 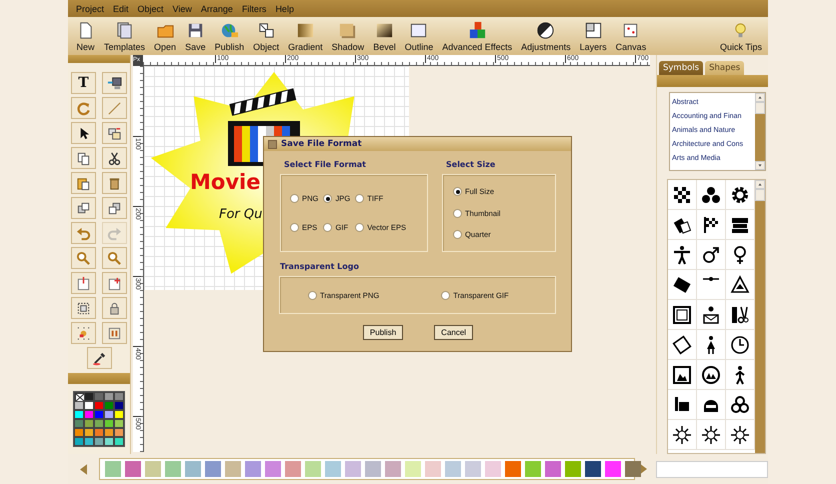 I want to click on menu-item: Edit, so click(x=121, y=9).